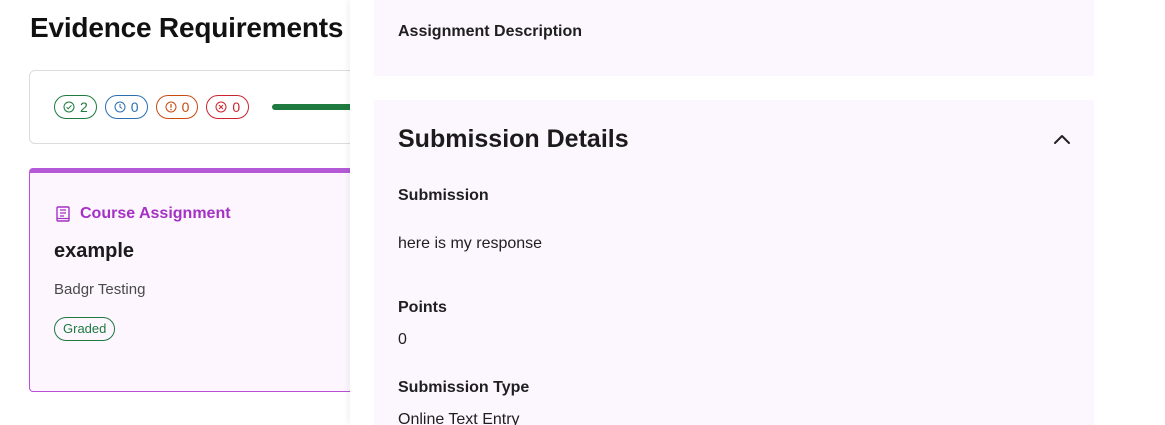 This screenshot has height=425, width=1165. Describe the element at coordinates (1062, 140) in the screenshot. I see `chevron-up-icon` at that location.